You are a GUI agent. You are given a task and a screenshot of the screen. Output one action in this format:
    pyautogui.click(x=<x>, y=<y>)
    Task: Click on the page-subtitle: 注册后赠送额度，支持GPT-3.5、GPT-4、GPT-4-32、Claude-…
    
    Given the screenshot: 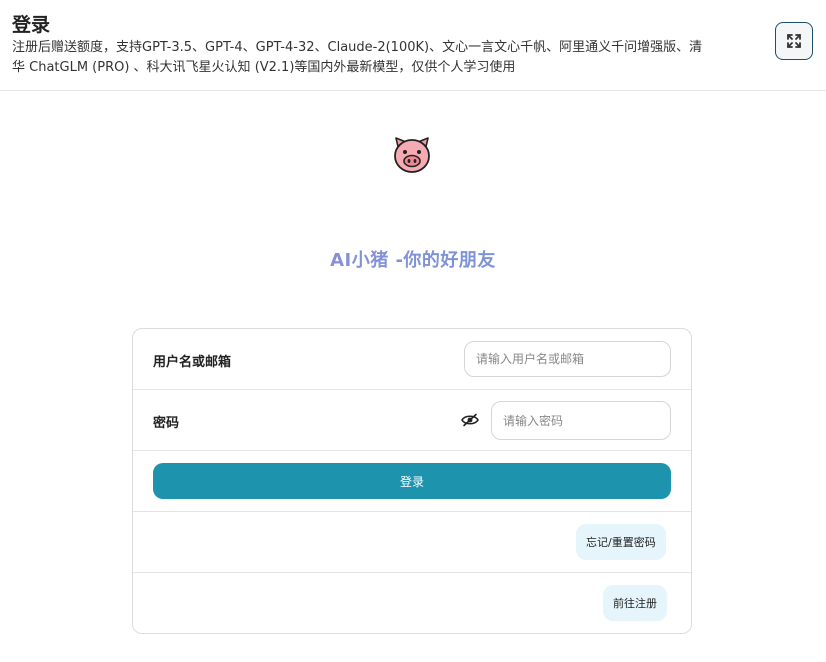 What is the action you would take?
    pyautogui.click(x=357, y=57)
    